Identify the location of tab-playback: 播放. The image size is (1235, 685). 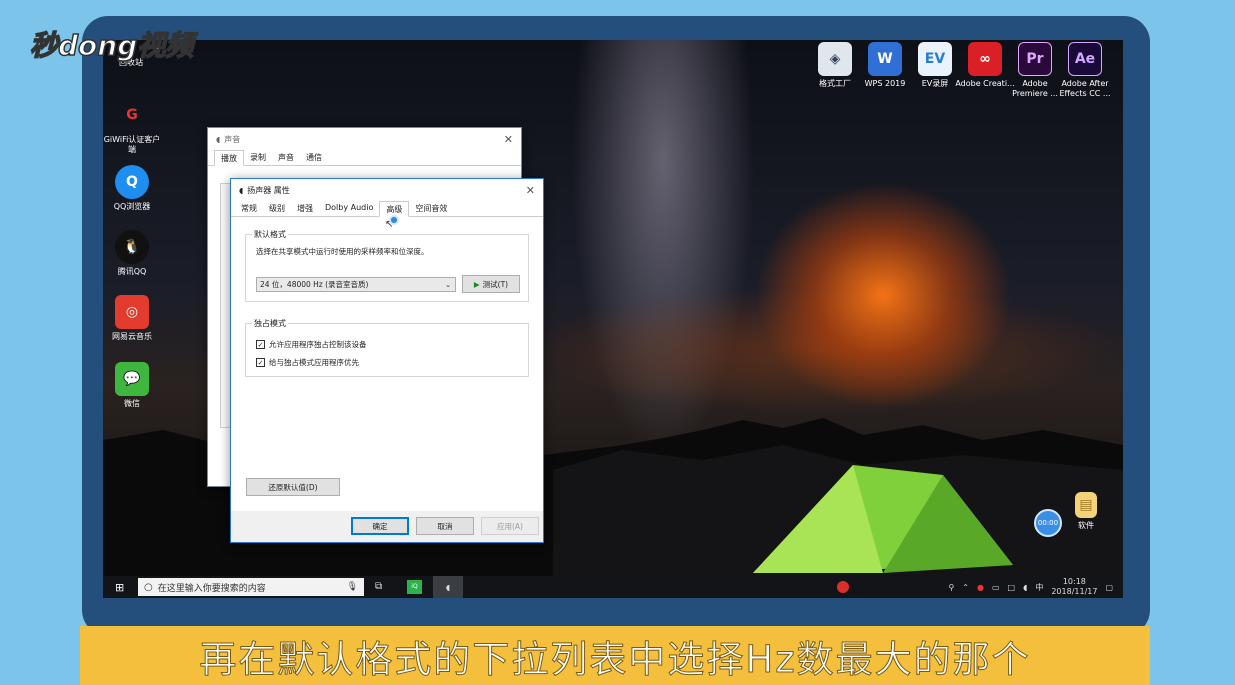
(229, 158).